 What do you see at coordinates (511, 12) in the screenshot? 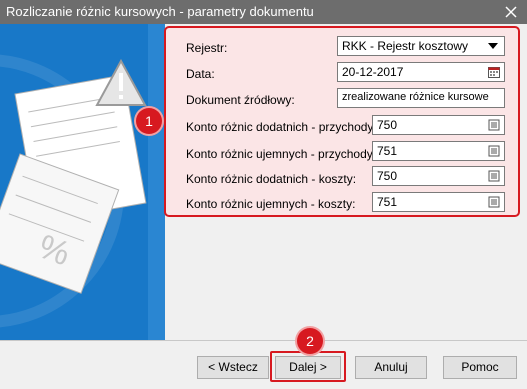
I see `close-icon` at bounding box center [511, 12].